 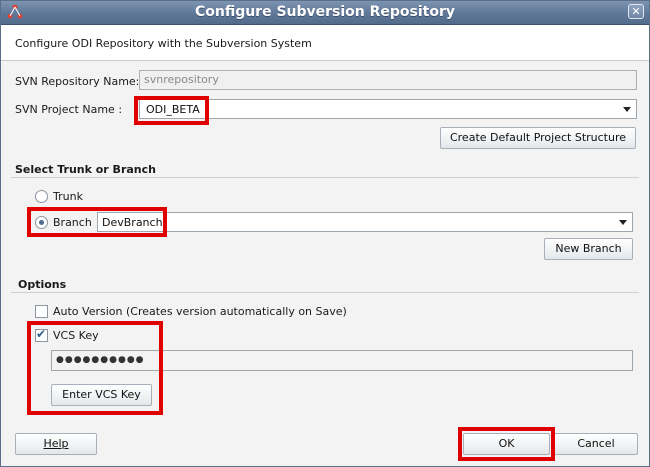 What do you see at coordinates (85, 169) in the screenshot?
I see `trunk-branch-section-title: Select Trunk or Branch` at bounding box center [85, 169].